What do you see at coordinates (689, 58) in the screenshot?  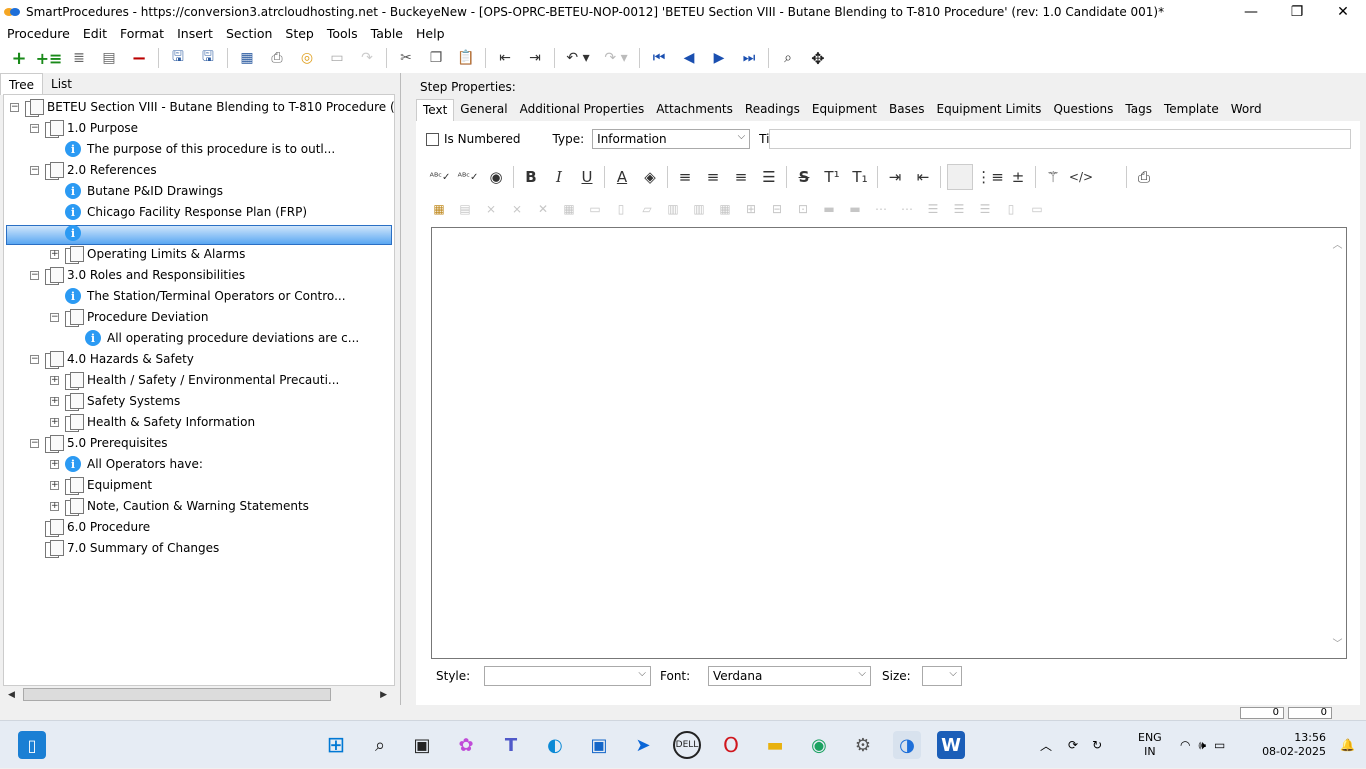 I see `previous-icon: ◀` at bounding box center [689, 58].